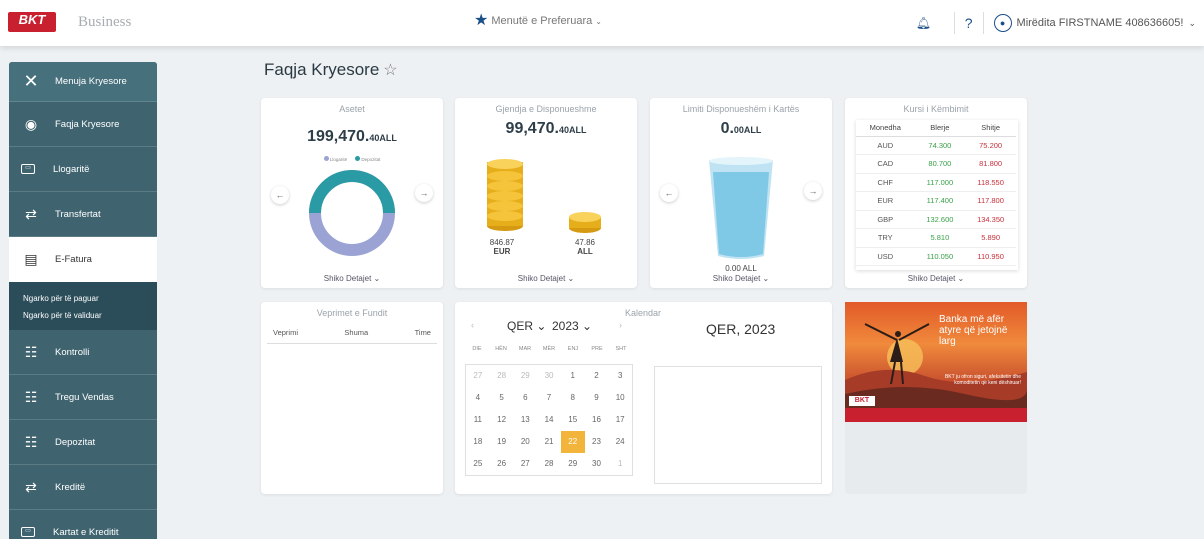 This screenshot has width=1204, height=539. I want to click on submenu-item-validate: Ngarko për të validuar, so click(83, 315).